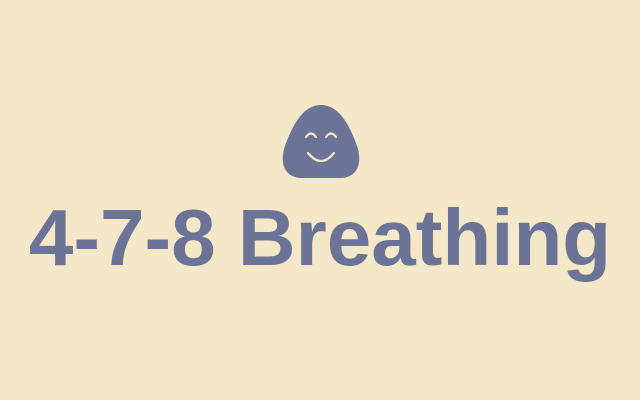 The image size is (640, 400). Describe the element at coordinates (321, 141) in the screenshot. I see `smiling-blob-icon` at that location.